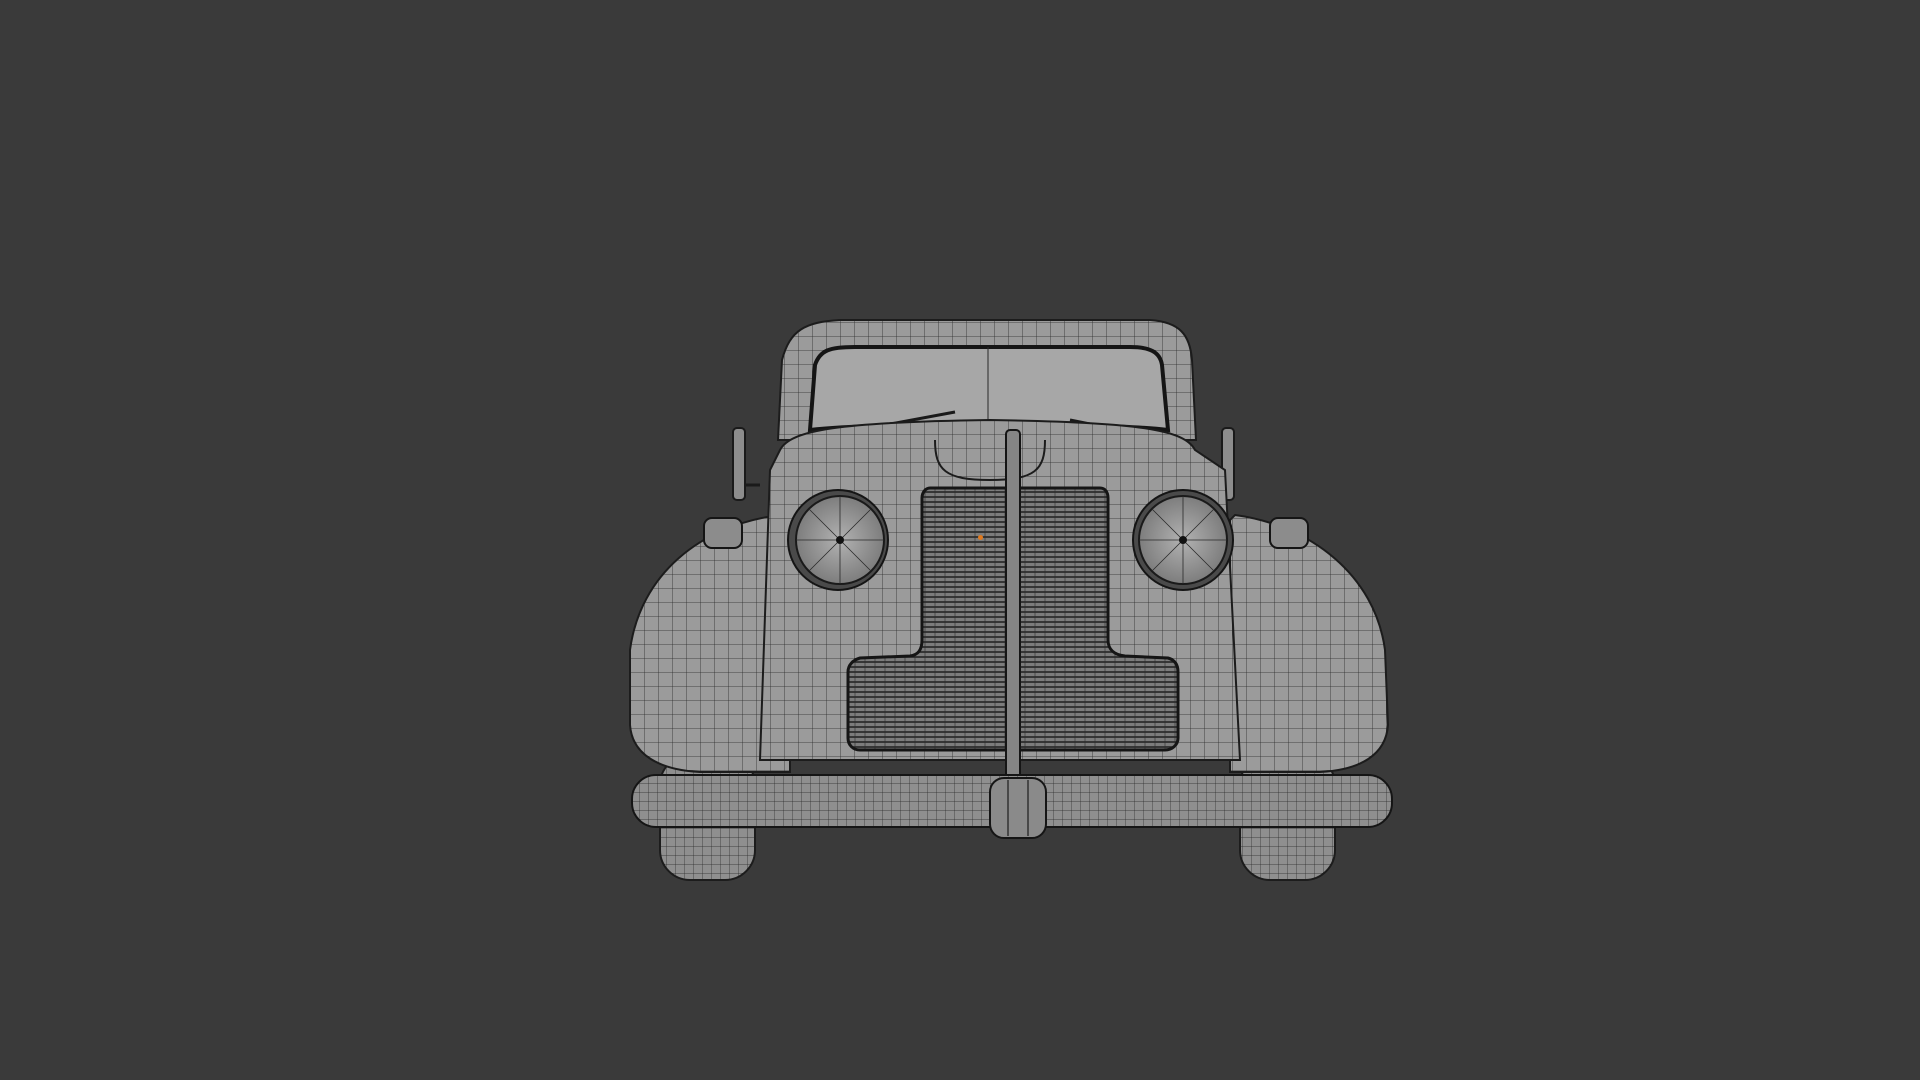 The height and width of the screenshot is (1080, 1920). Describe the element at coordinates (723, 533) in the screenshot. I see `left-parking-light` at that location.